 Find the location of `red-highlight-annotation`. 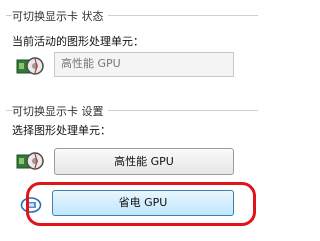

red-highlight-annotation is located at coordinates (141, 204).